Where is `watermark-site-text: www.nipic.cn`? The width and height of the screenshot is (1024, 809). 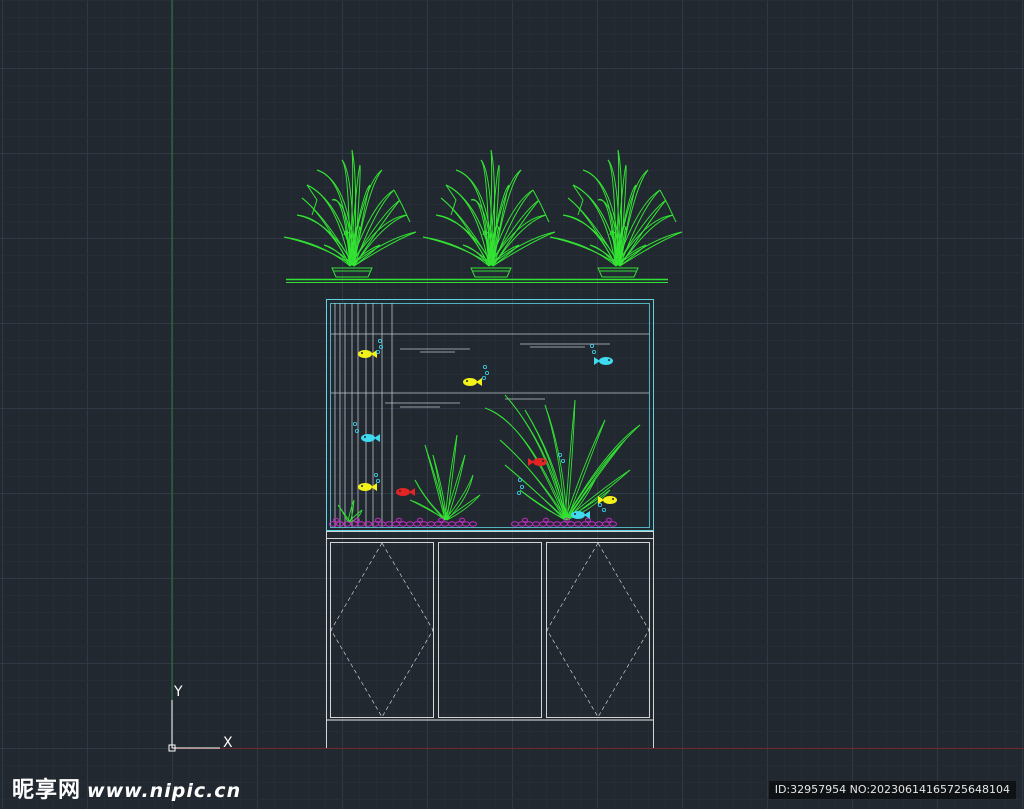 watermark-site-text: www.nipic.cn is located at coordinates (164, 791).